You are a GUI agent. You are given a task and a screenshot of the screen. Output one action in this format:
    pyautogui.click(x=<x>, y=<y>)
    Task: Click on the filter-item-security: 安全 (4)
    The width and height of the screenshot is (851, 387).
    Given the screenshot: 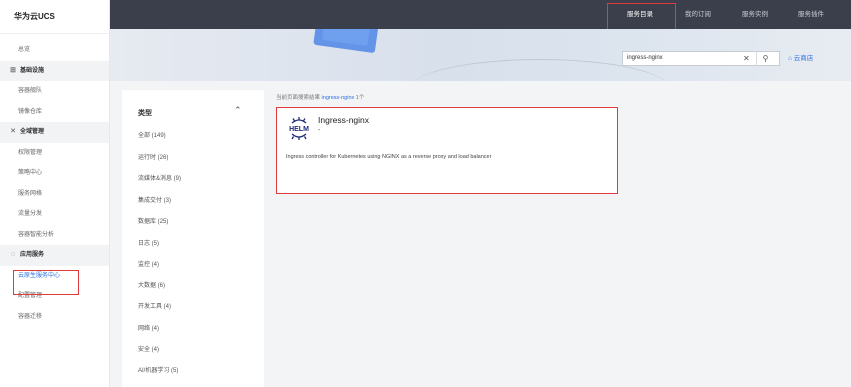 What is the action you would take?
    pyautogui.click(x=148, y=348)
    